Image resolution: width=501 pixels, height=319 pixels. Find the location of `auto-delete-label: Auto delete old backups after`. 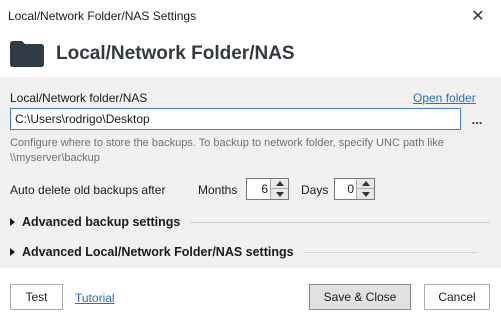

auto-delete-label: Auto delete old backups after is located at coordinates (88, 190).